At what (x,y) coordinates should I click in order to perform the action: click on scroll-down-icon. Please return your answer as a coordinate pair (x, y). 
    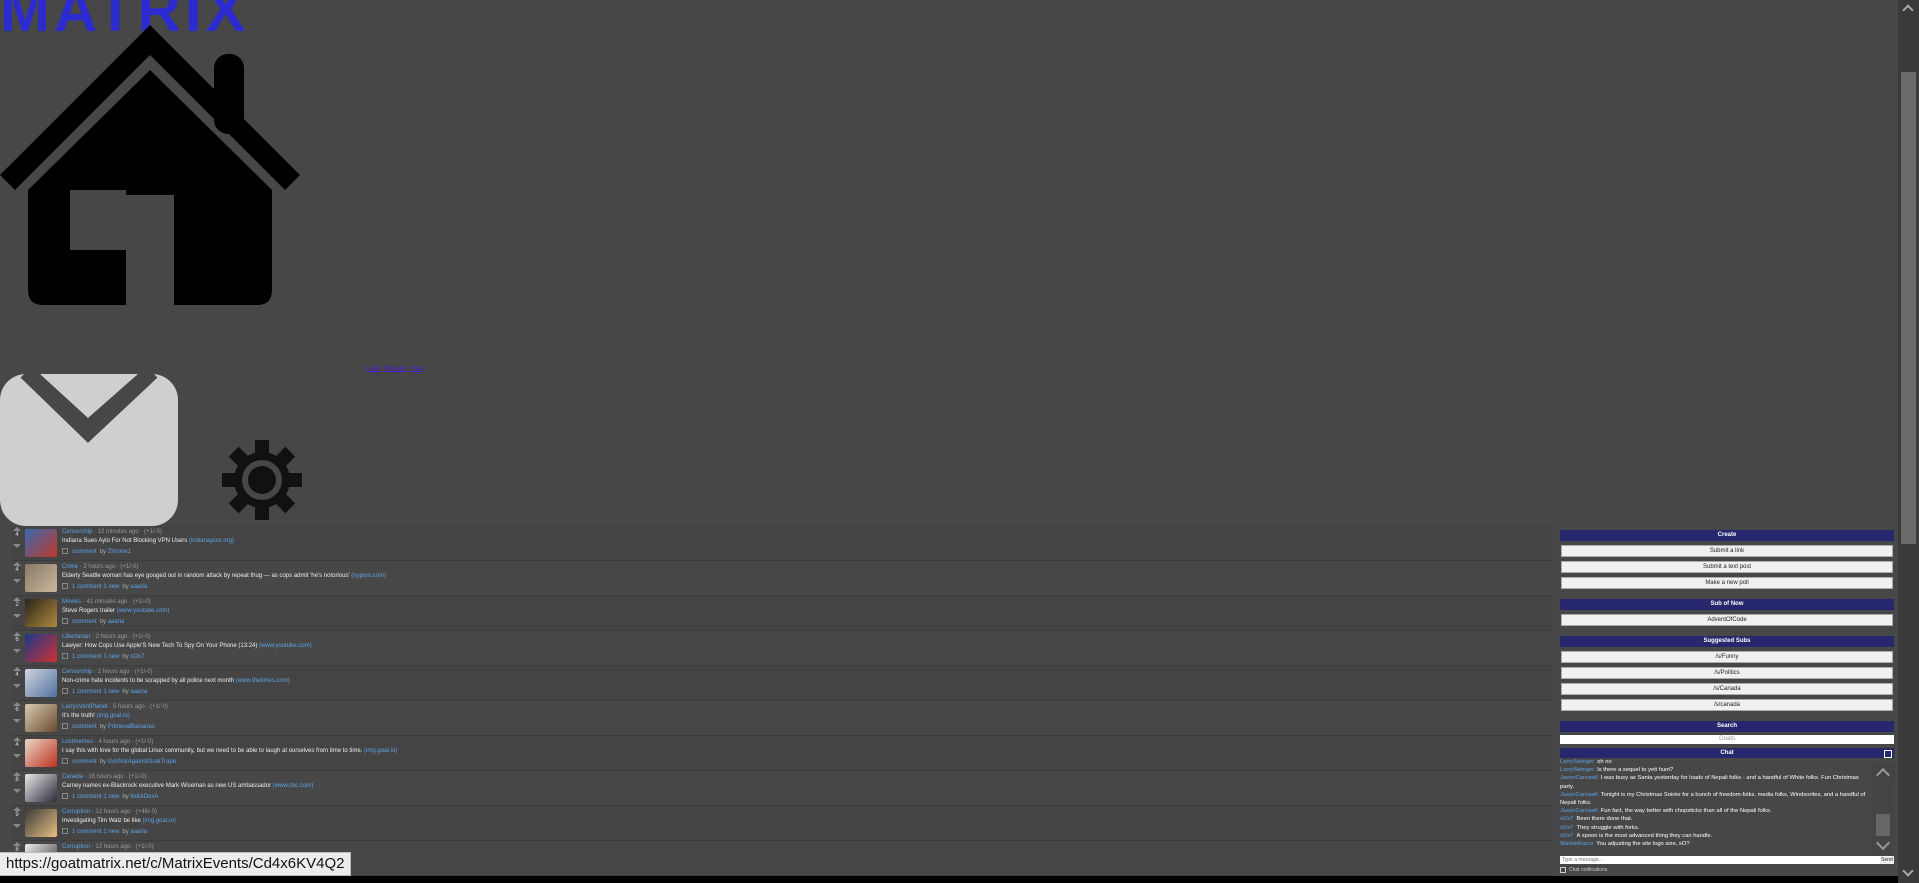
    Looking at the image, I should click on (1908, 871).